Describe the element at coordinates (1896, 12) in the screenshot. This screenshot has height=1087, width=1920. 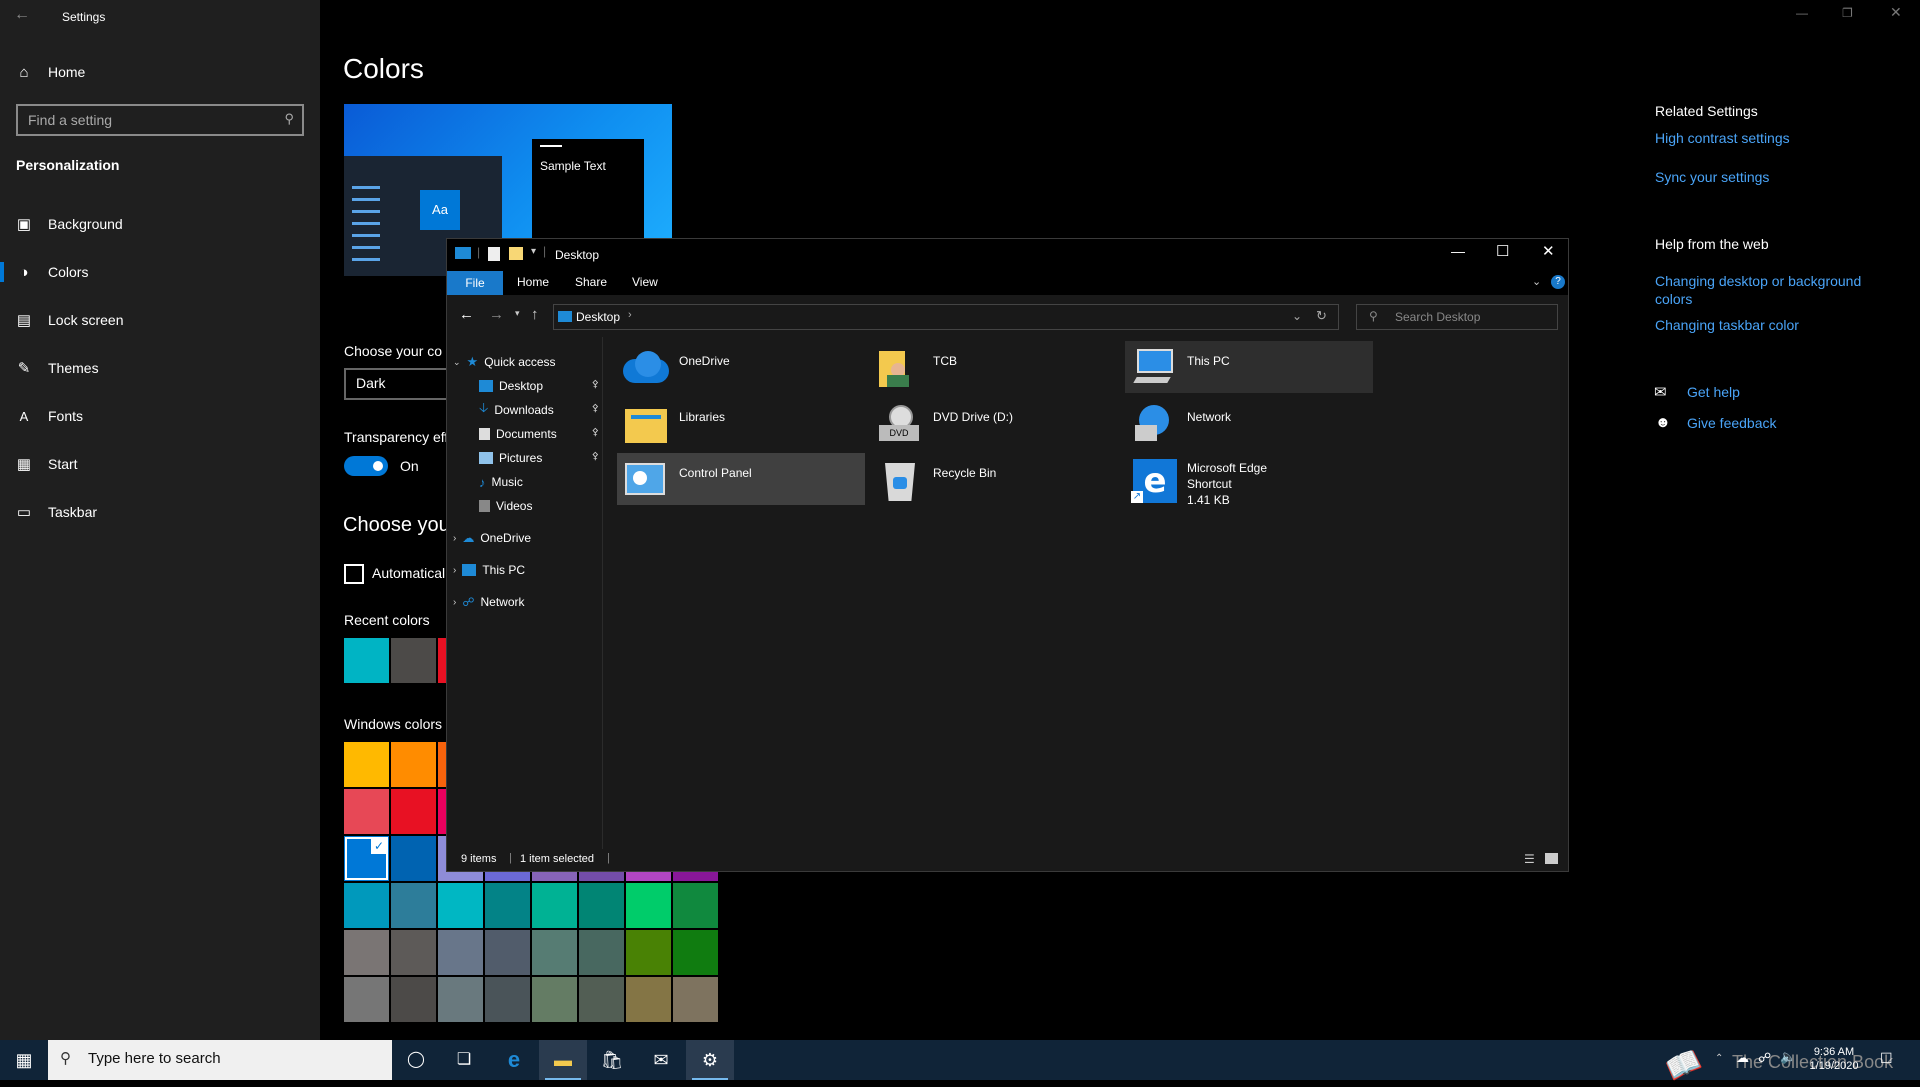
I see `close-icon: ✕` at that location.